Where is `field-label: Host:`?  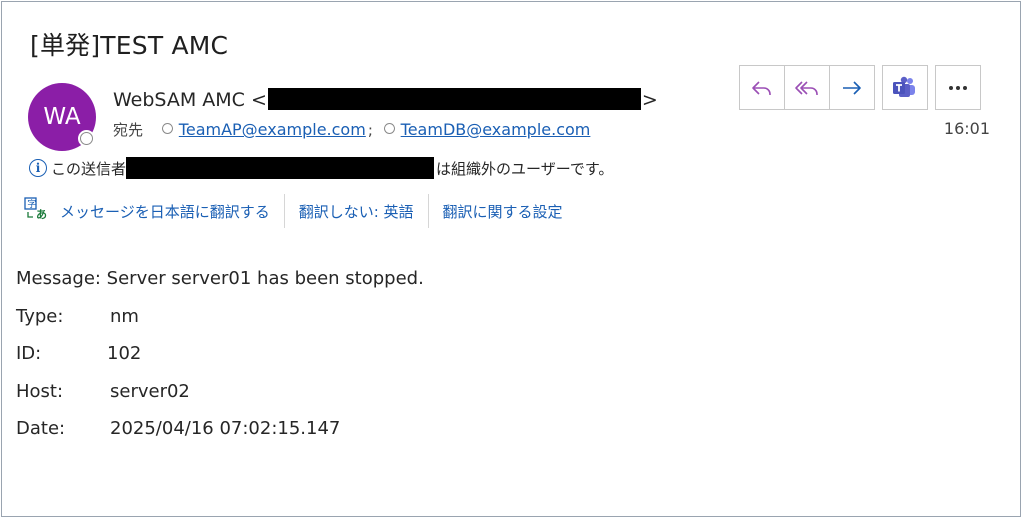 field-label: Host: is located at coordinates (40, 391).